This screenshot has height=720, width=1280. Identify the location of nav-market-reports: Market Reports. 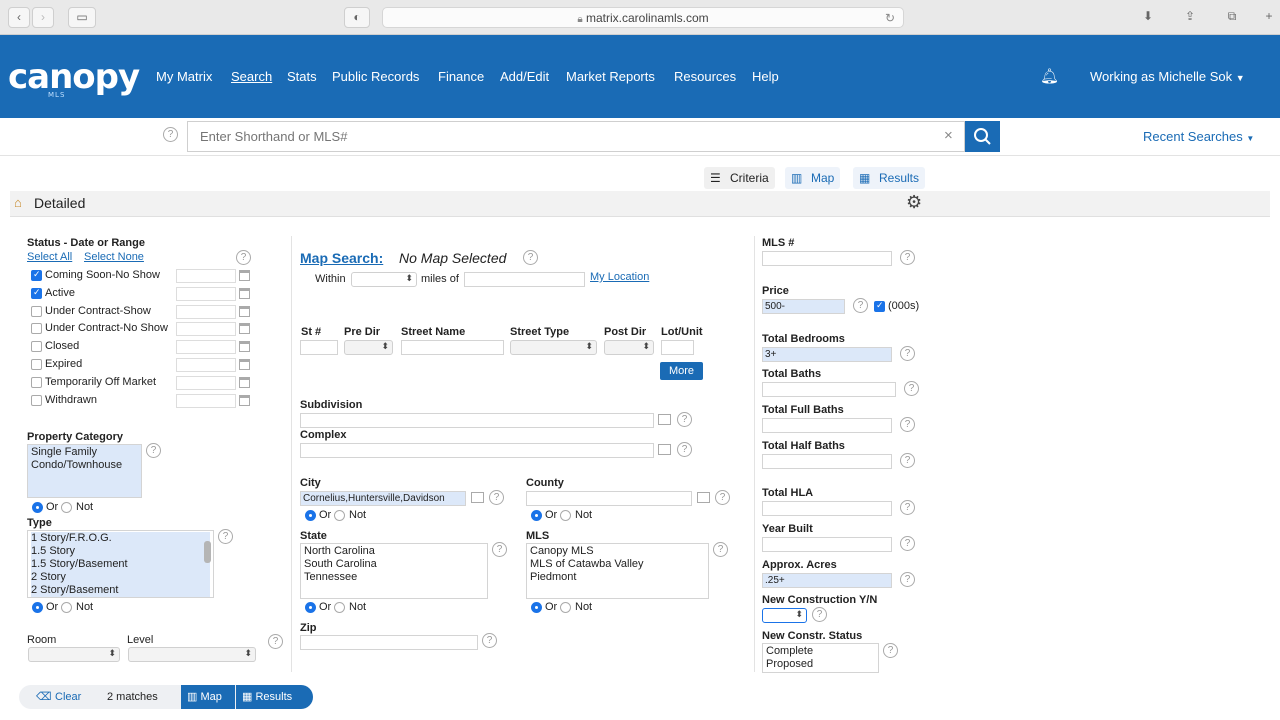
(610, 76).